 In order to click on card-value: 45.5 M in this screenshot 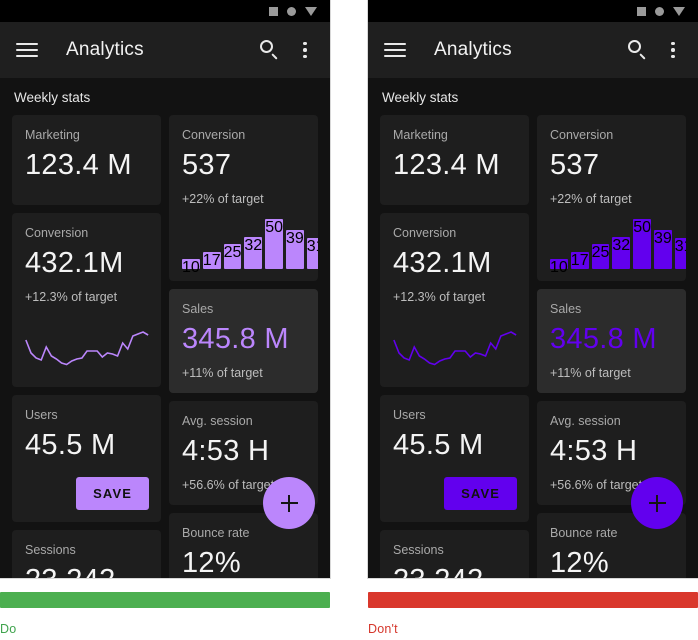, I will do `click(438, 445)`.